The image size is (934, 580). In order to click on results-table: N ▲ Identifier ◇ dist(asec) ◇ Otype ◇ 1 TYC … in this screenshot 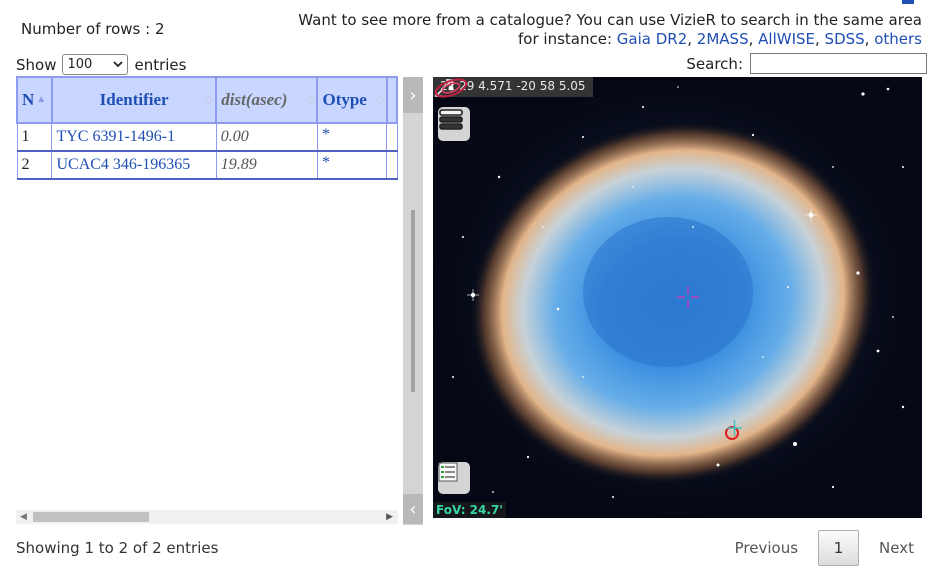, I will do `click(207, 128)`.